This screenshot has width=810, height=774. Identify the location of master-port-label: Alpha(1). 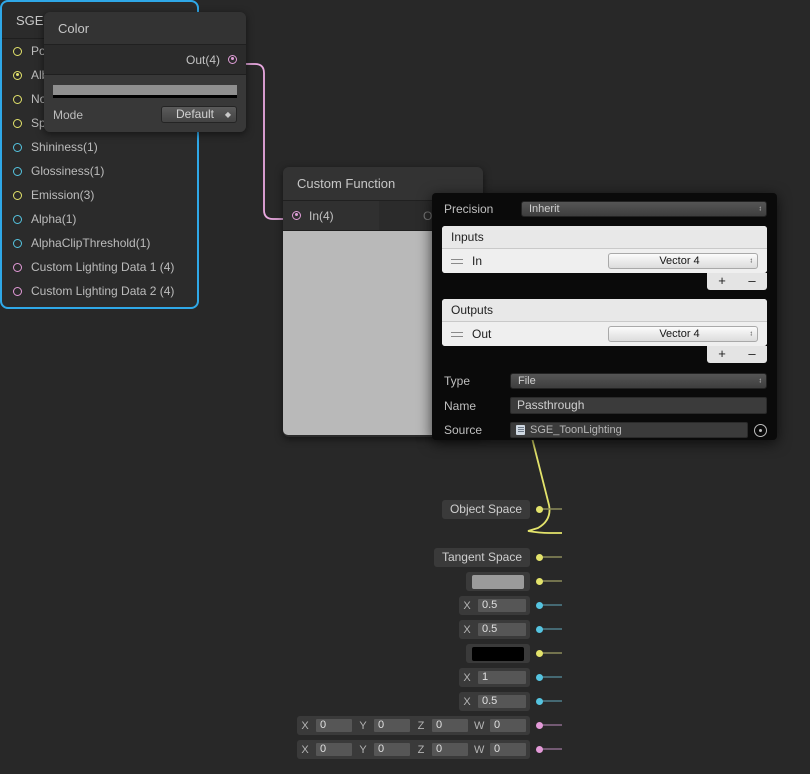
(54, 219).